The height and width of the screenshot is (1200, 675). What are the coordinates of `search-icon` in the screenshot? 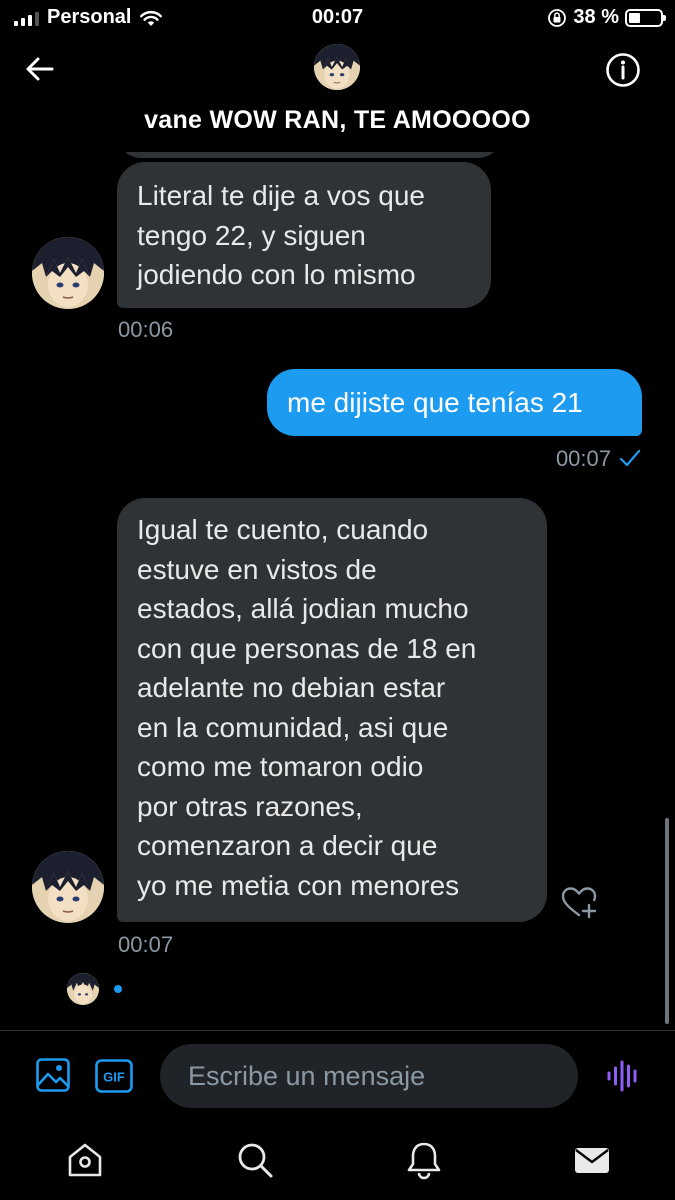 It's located at (255, 1160).